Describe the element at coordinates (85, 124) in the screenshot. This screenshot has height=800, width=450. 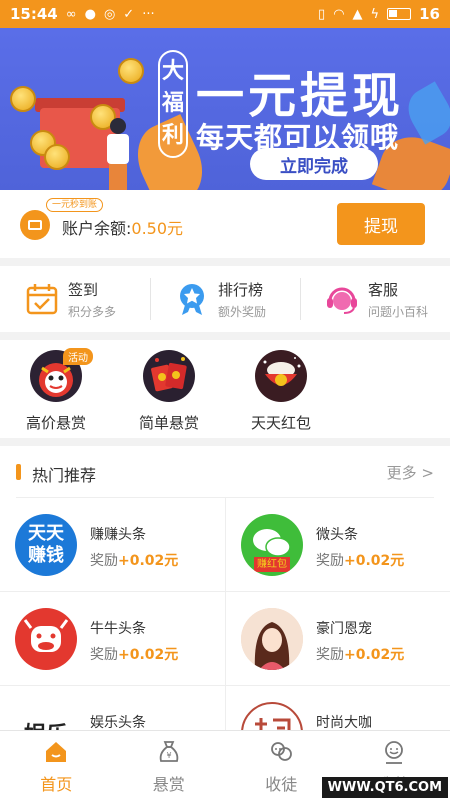
I see `coins-illustration` at that location.